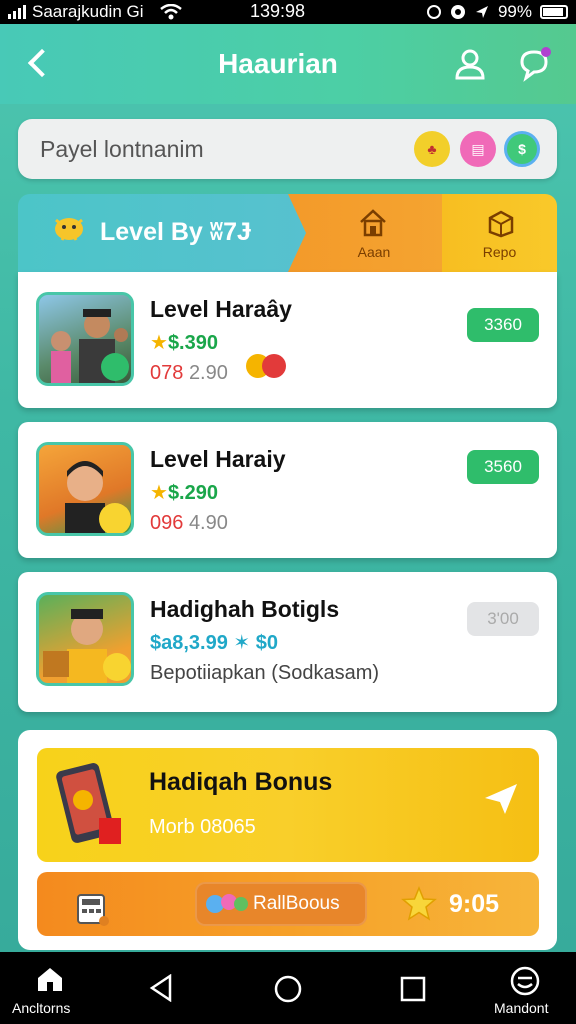  What do you see at coordinates (554, 12) in the screenshot?
I see `battery-icon` at bounding box center [554, 12].